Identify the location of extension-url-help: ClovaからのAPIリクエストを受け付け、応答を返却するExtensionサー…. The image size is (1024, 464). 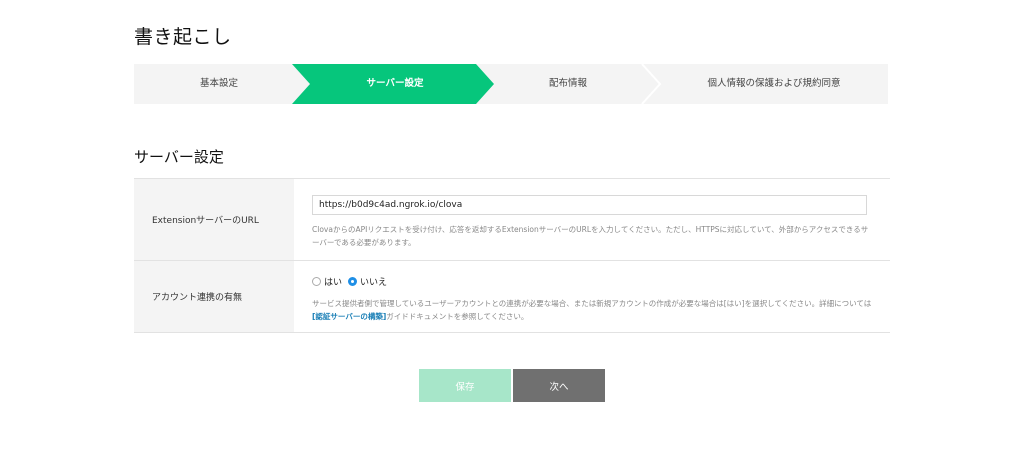
(590, 236).